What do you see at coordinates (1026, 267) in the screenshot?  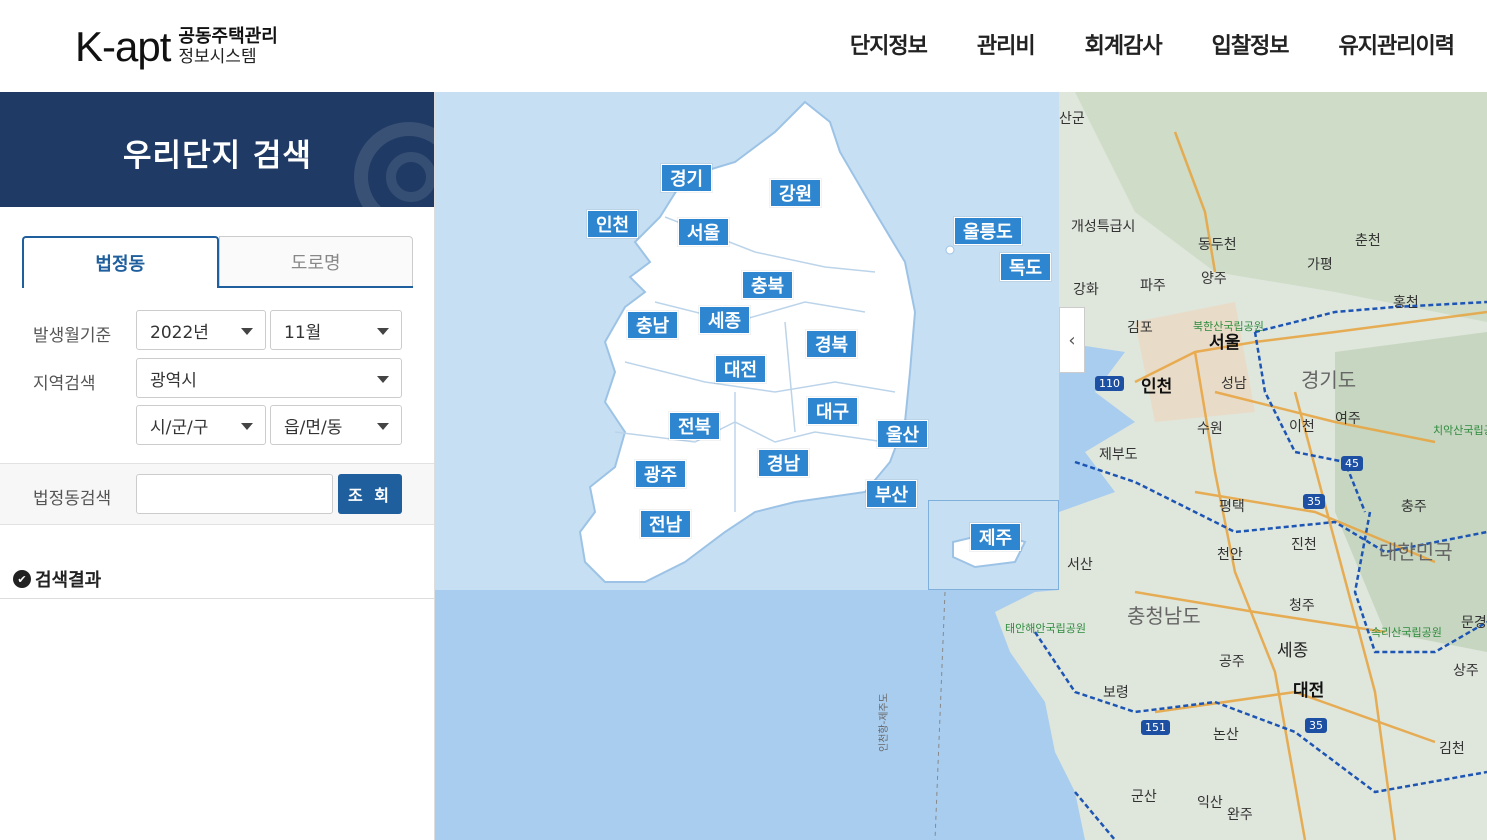 I see `region-dokdo-button: 독도` at bounding box center [1026, 267].